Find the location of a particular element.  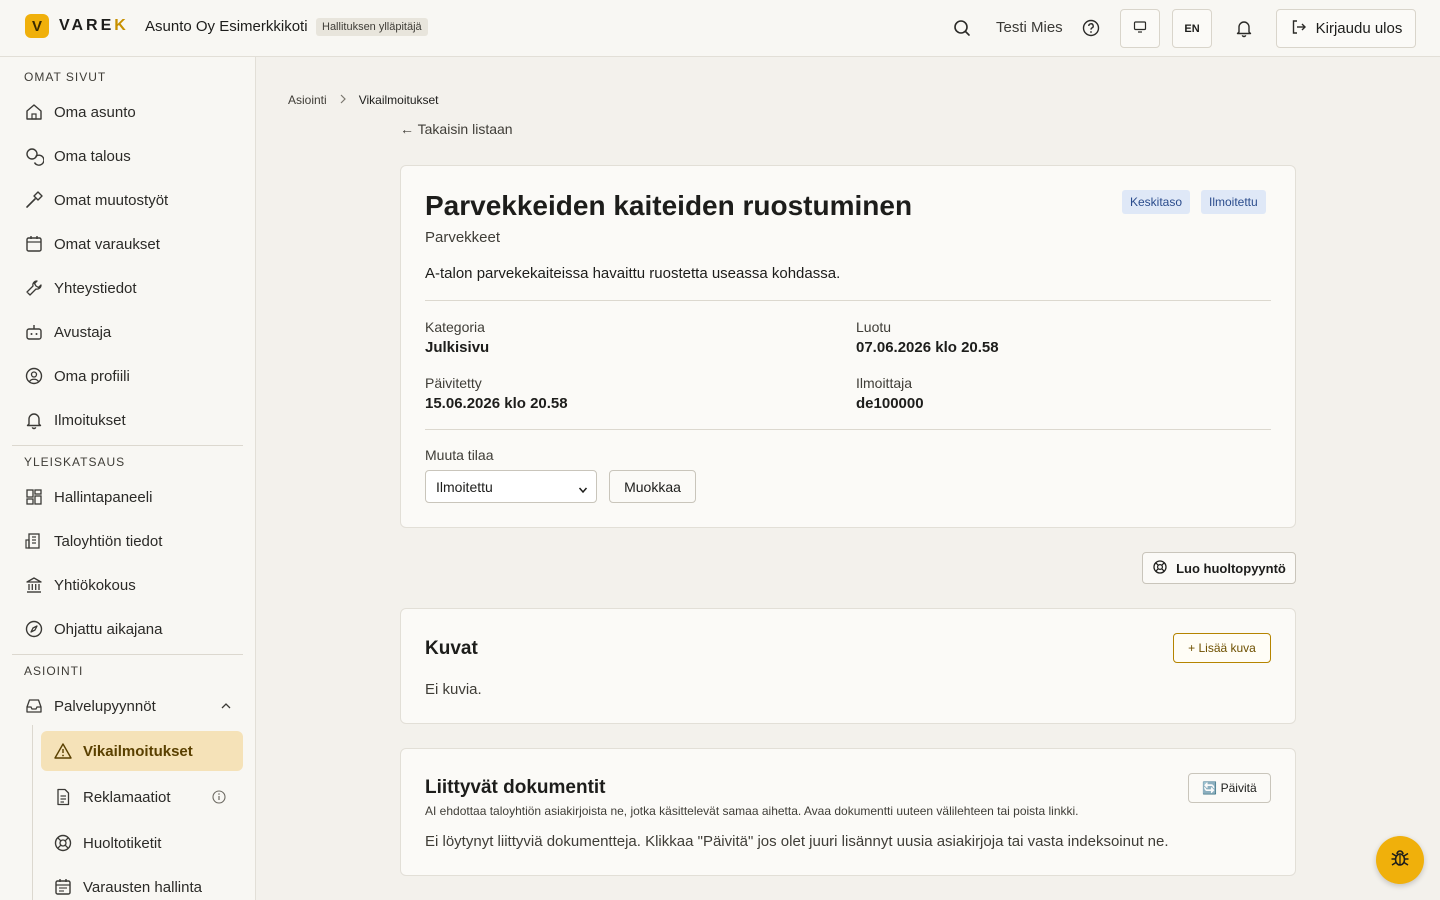

sidebar-item-varausten-hallinta: Varausten hallinta is located at coordinates (142, 883).